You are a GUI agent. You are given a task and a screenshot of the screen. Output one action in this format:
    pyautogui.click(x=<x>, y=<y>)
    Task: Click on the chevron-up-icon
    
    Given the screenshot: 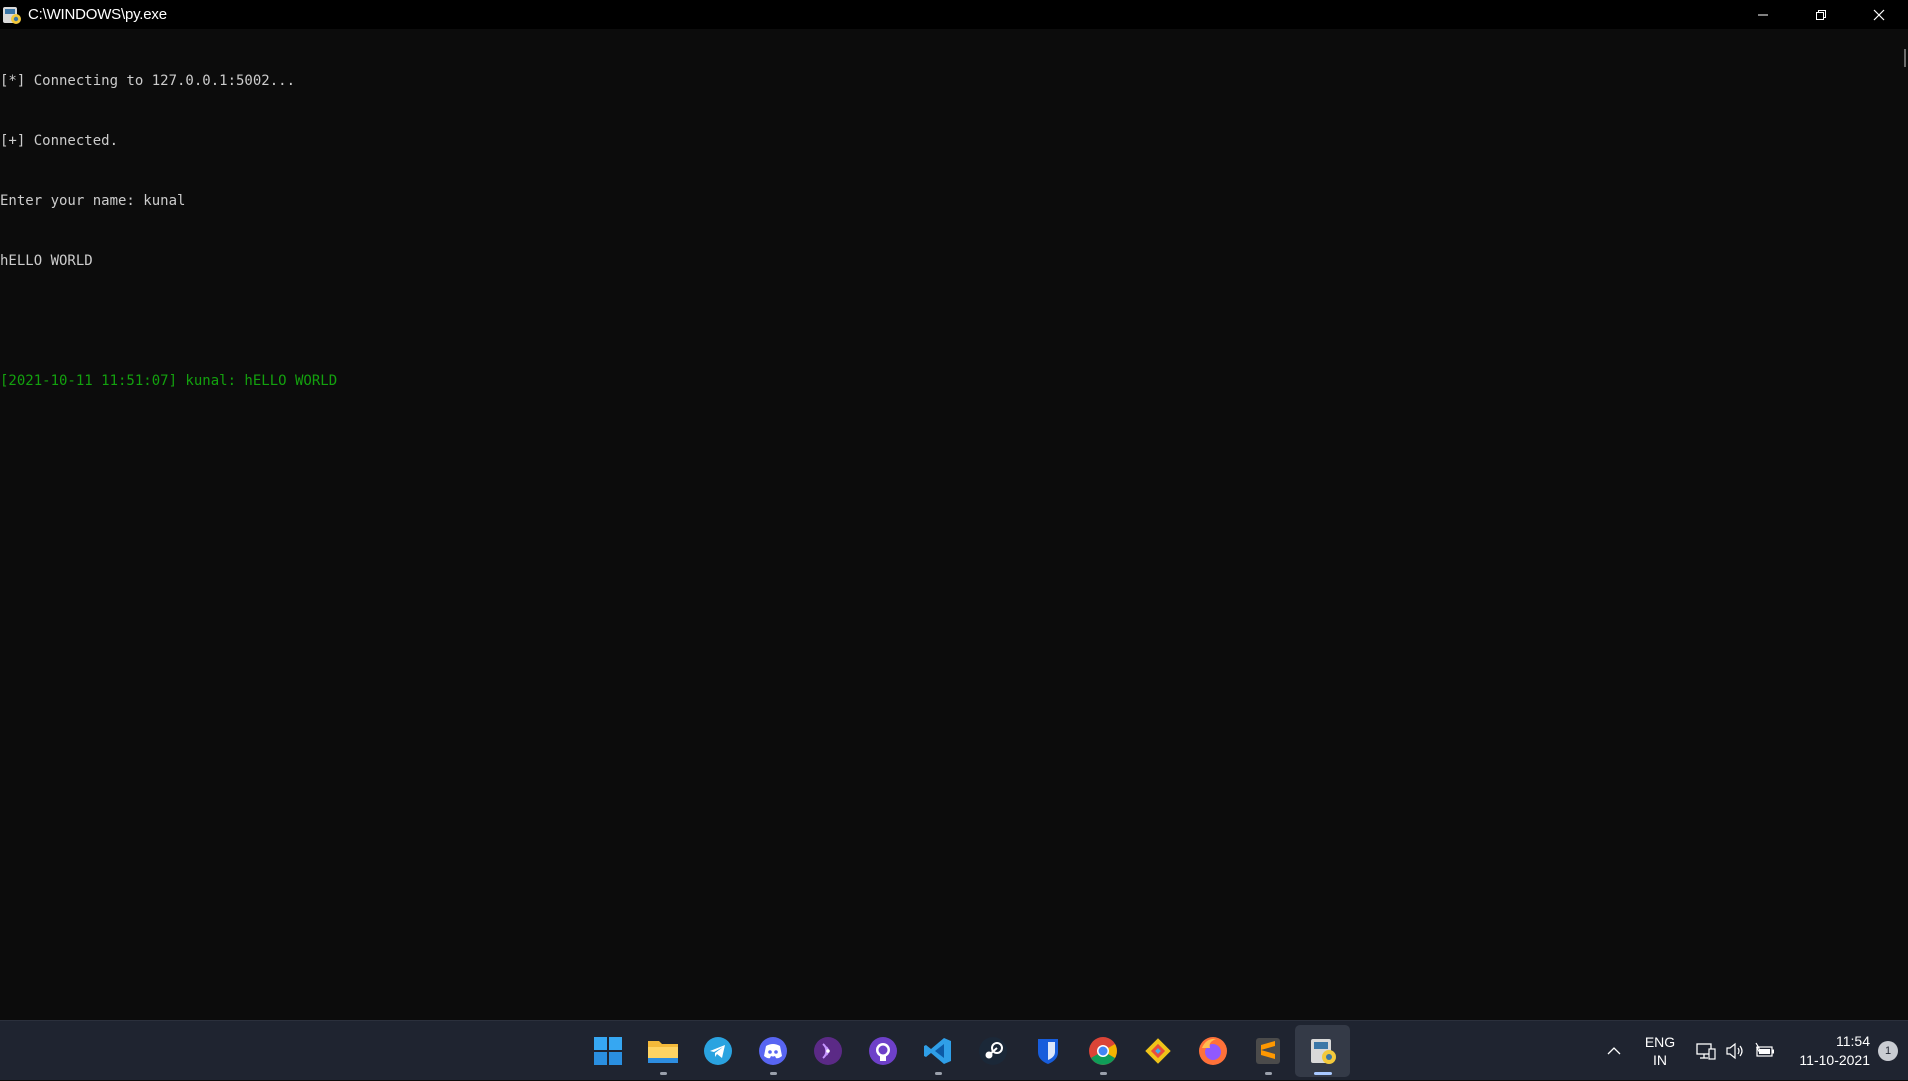 What is the action you would take?
    pyautogui.click(x=1614, y=1051)
    